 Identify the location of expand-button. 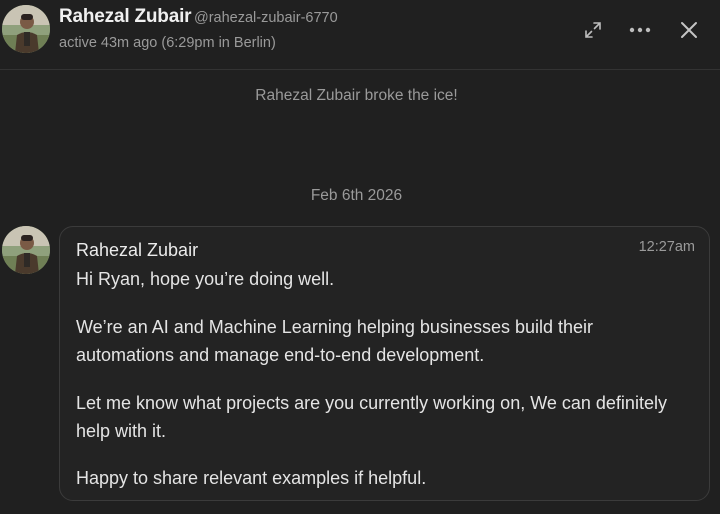
(593, 30).